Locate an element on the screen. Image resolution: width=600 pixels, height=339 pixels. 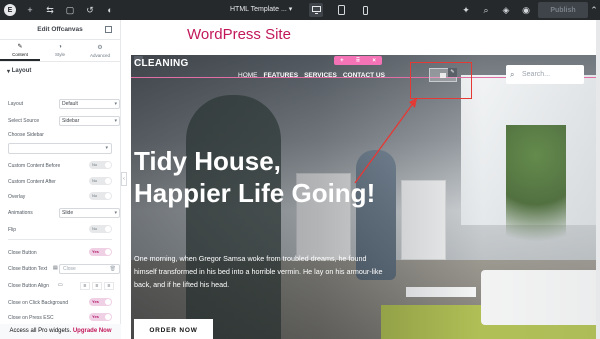
animations-select: Slide is located at coordinates (89, 213).